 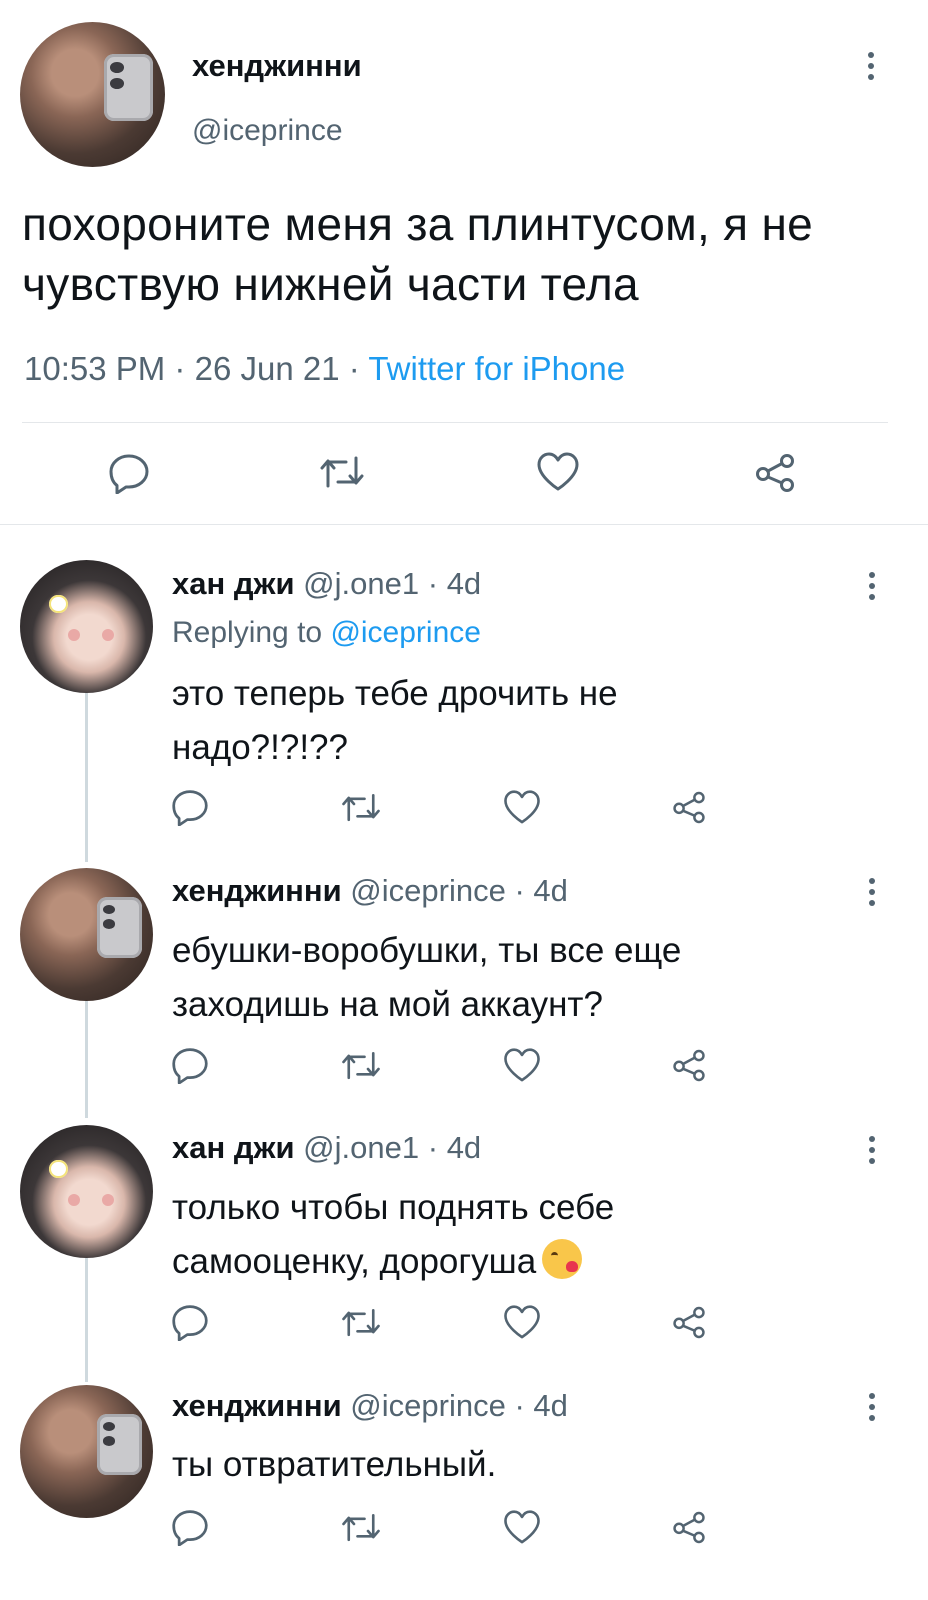 I want to click on reply-text-line: надо?!?!??, so click(x=260, y=747).